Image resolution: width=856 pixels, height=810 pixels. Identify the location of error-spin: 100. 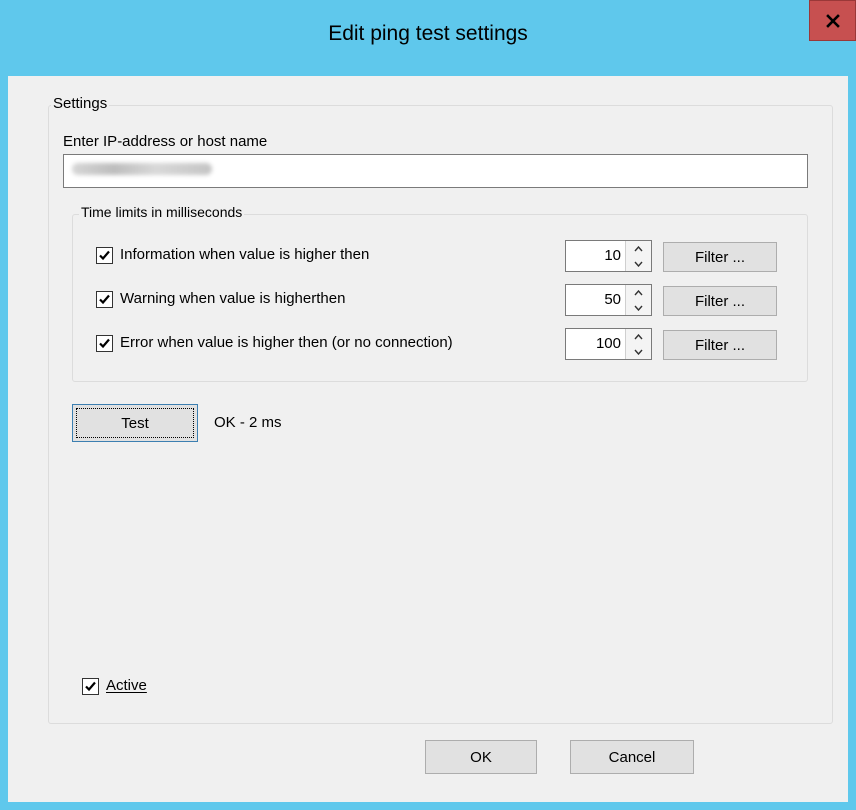
(608, 344).